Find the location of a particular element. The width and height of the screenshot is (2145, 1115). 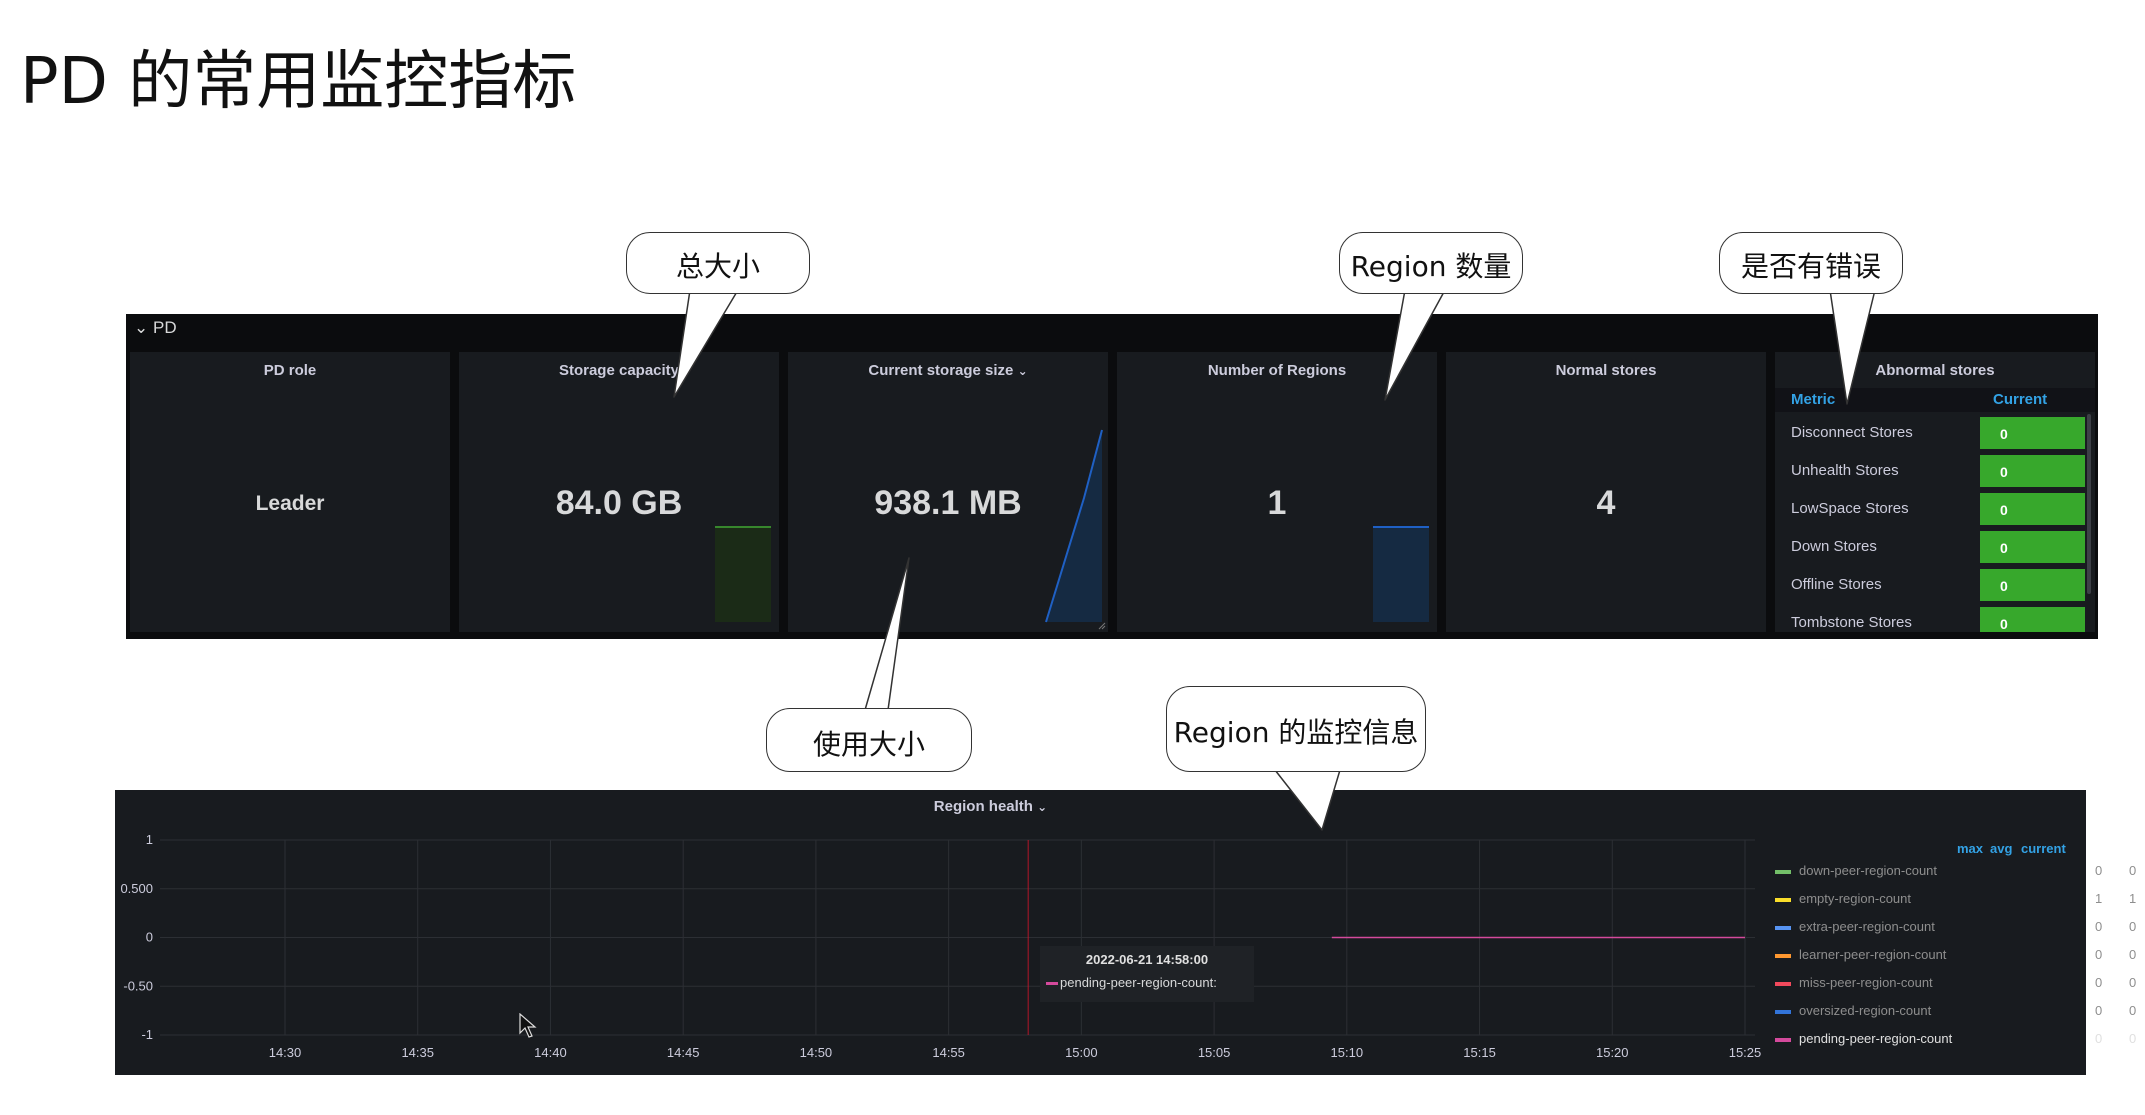

normal-stores-title: Normal stores is located at coordinates (1606, 370).